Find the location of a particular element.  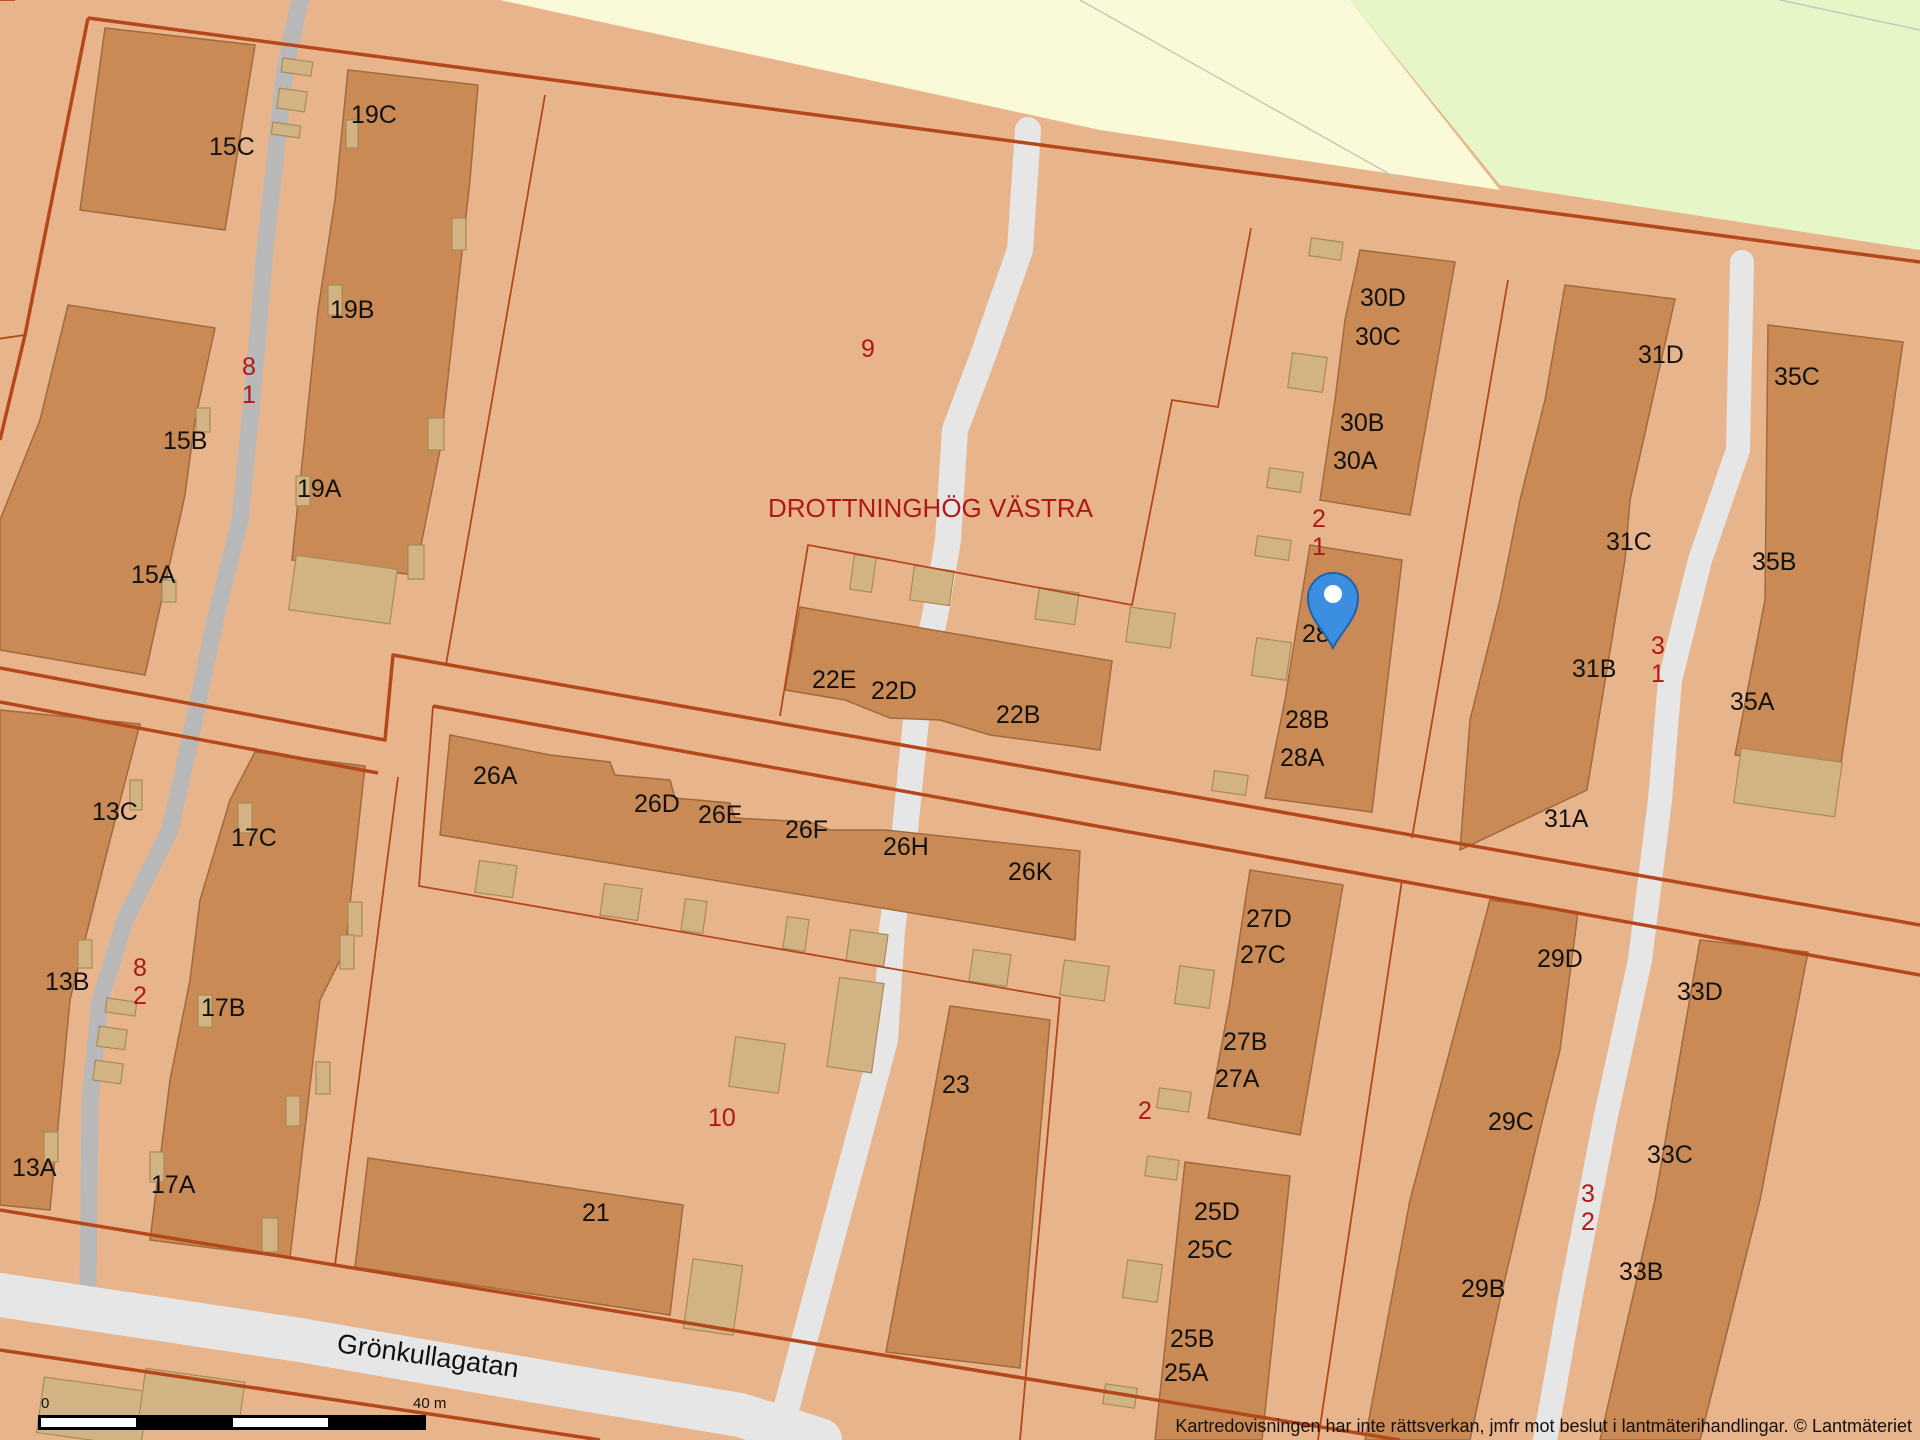

address-label: 25C is located at coordinates (1210, 1250).